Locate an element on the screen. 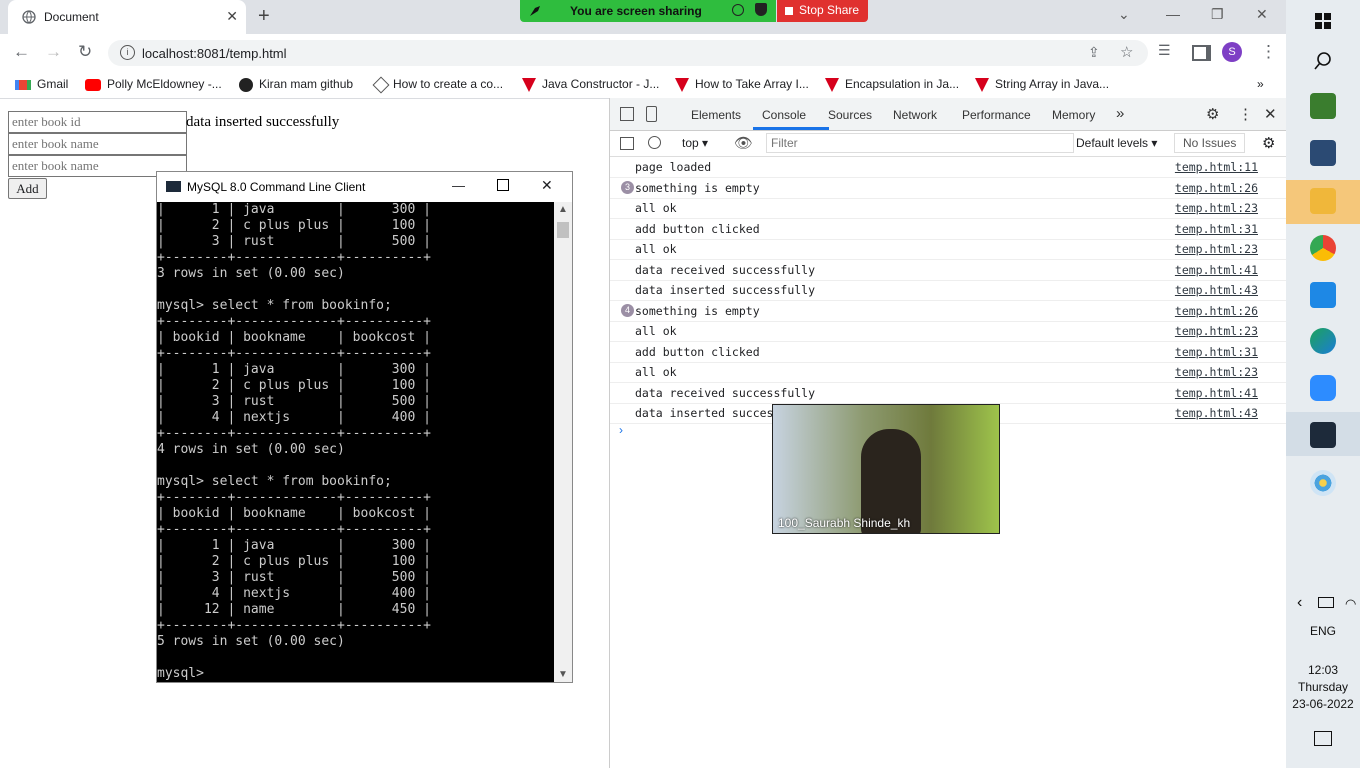 This screenshot has height=768, width=1360. language-indicator: ENG is located at coordinates (1323, 631).